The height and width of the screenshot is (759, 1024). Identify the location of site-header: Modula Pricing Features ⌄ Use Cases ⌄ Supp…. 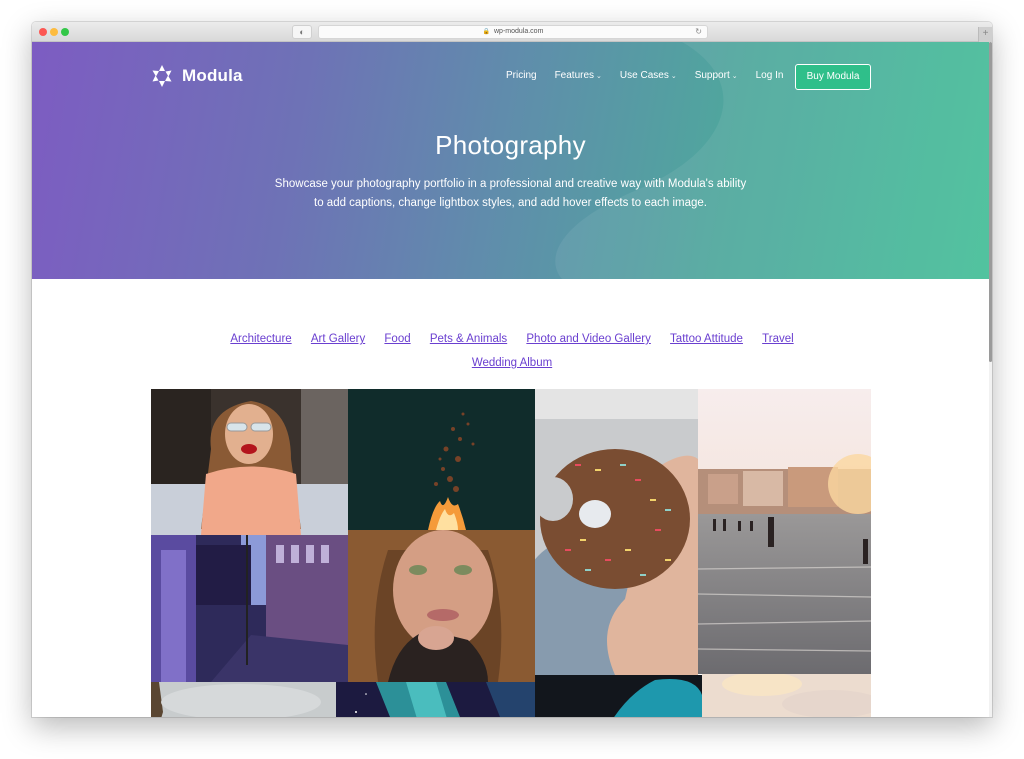
(510, 77).